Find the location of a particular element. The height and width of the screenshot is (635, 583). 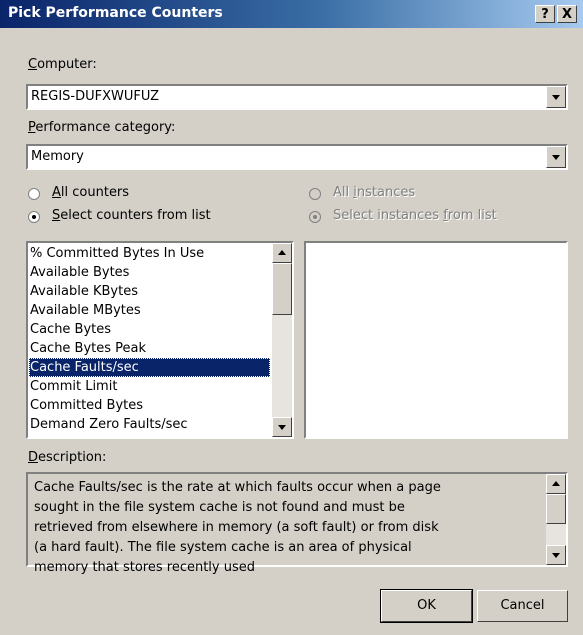

description-label: Description: is located at coordinates (67, 457).